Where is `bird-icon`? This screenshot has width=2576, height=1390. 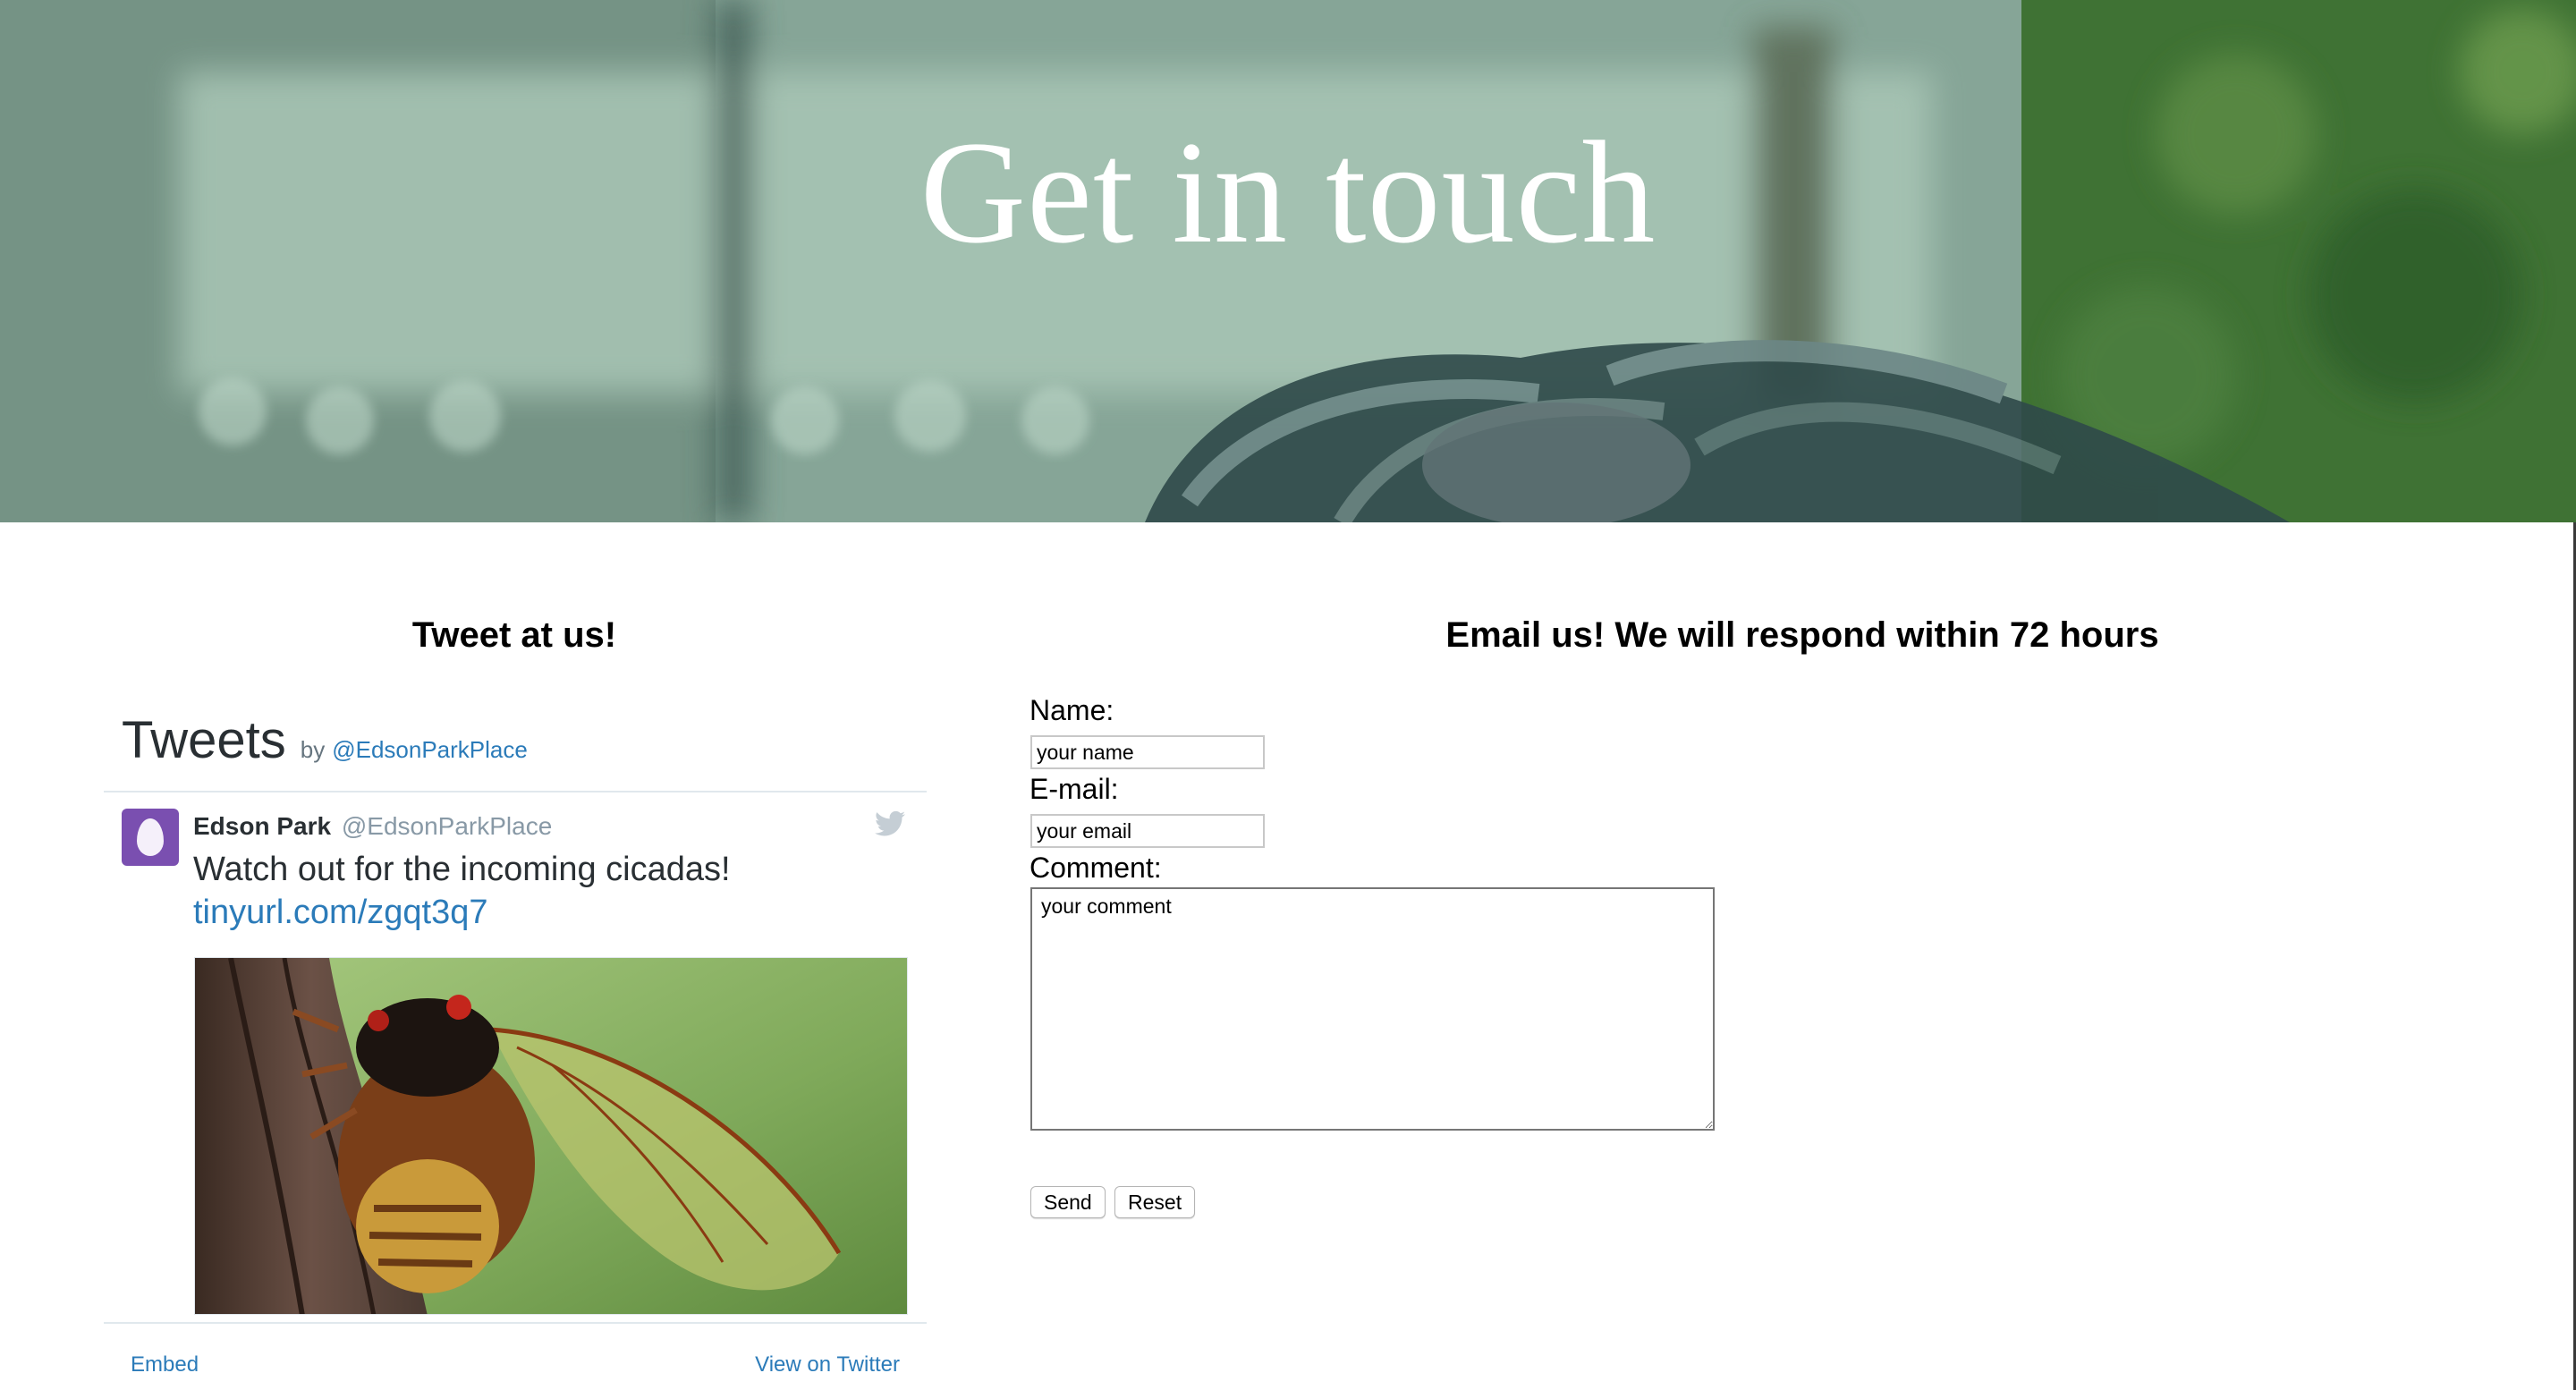 bird-icon is located at coordinates (890, 823).